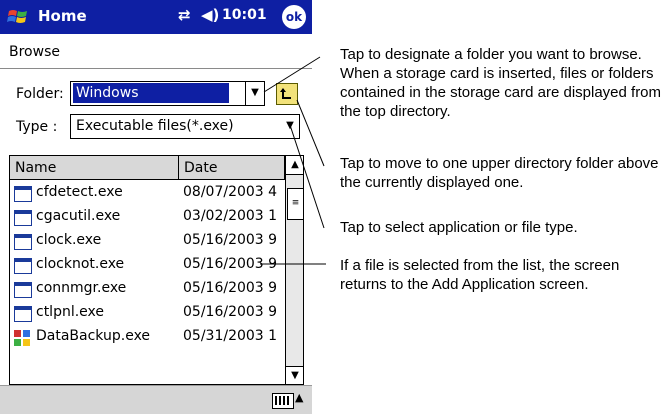 The height and width of the screenshot is (414, 666). Describe the element at coordinates (459, 227) in the screenshot. I see `callout-type: Tap to select application or file type.` at that location.